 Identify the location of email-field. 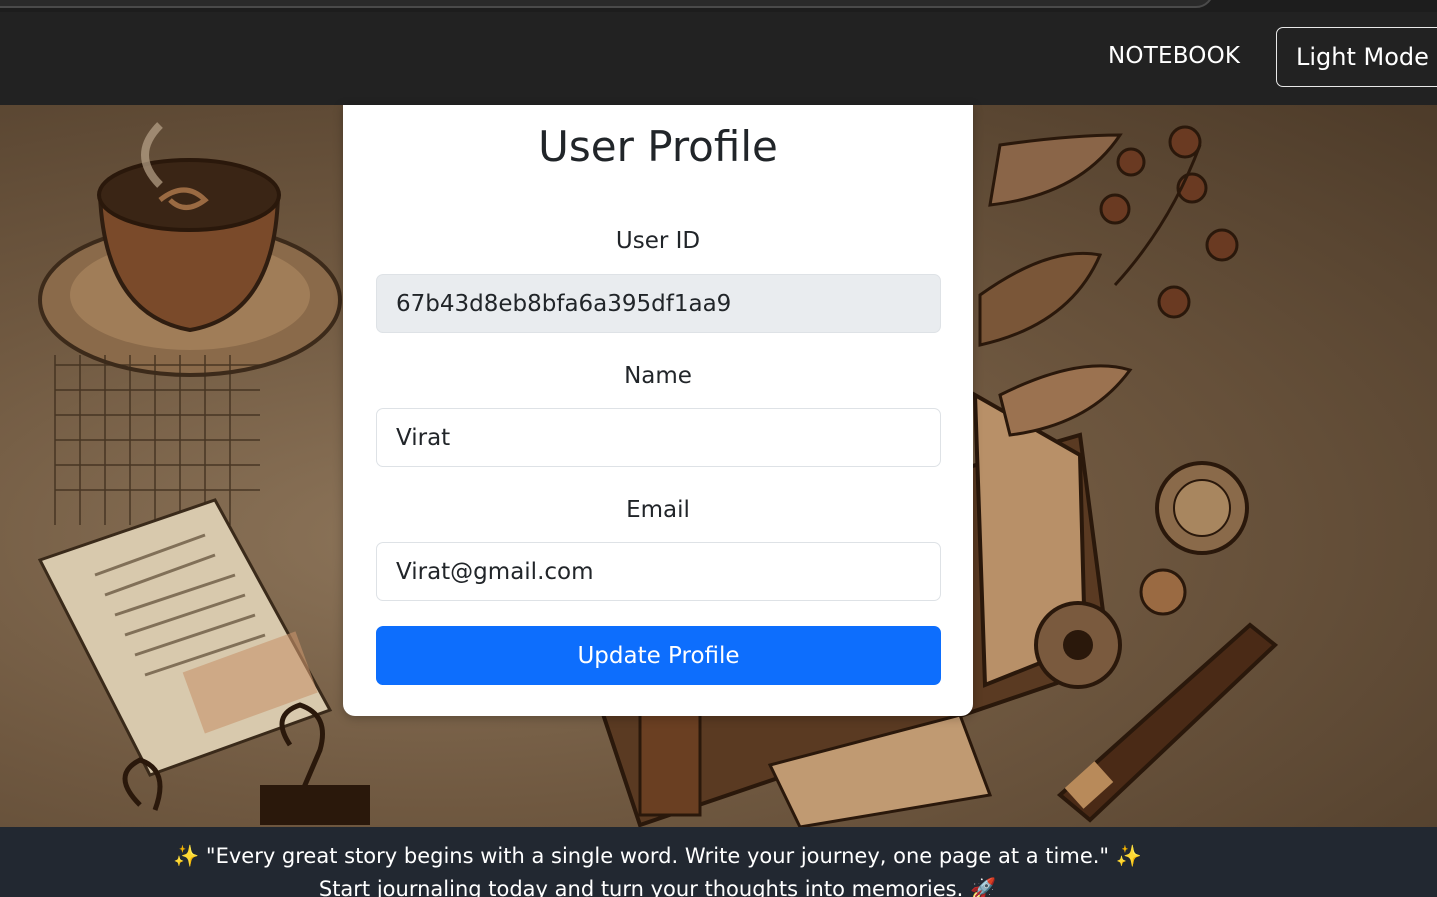
(658, 571).